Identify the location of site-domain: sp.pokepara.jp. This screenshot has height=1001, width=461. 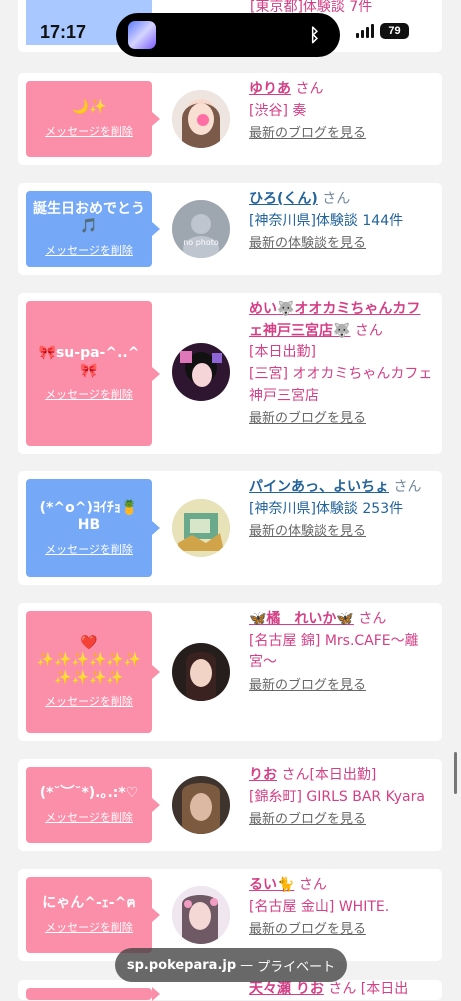
(181, 965).